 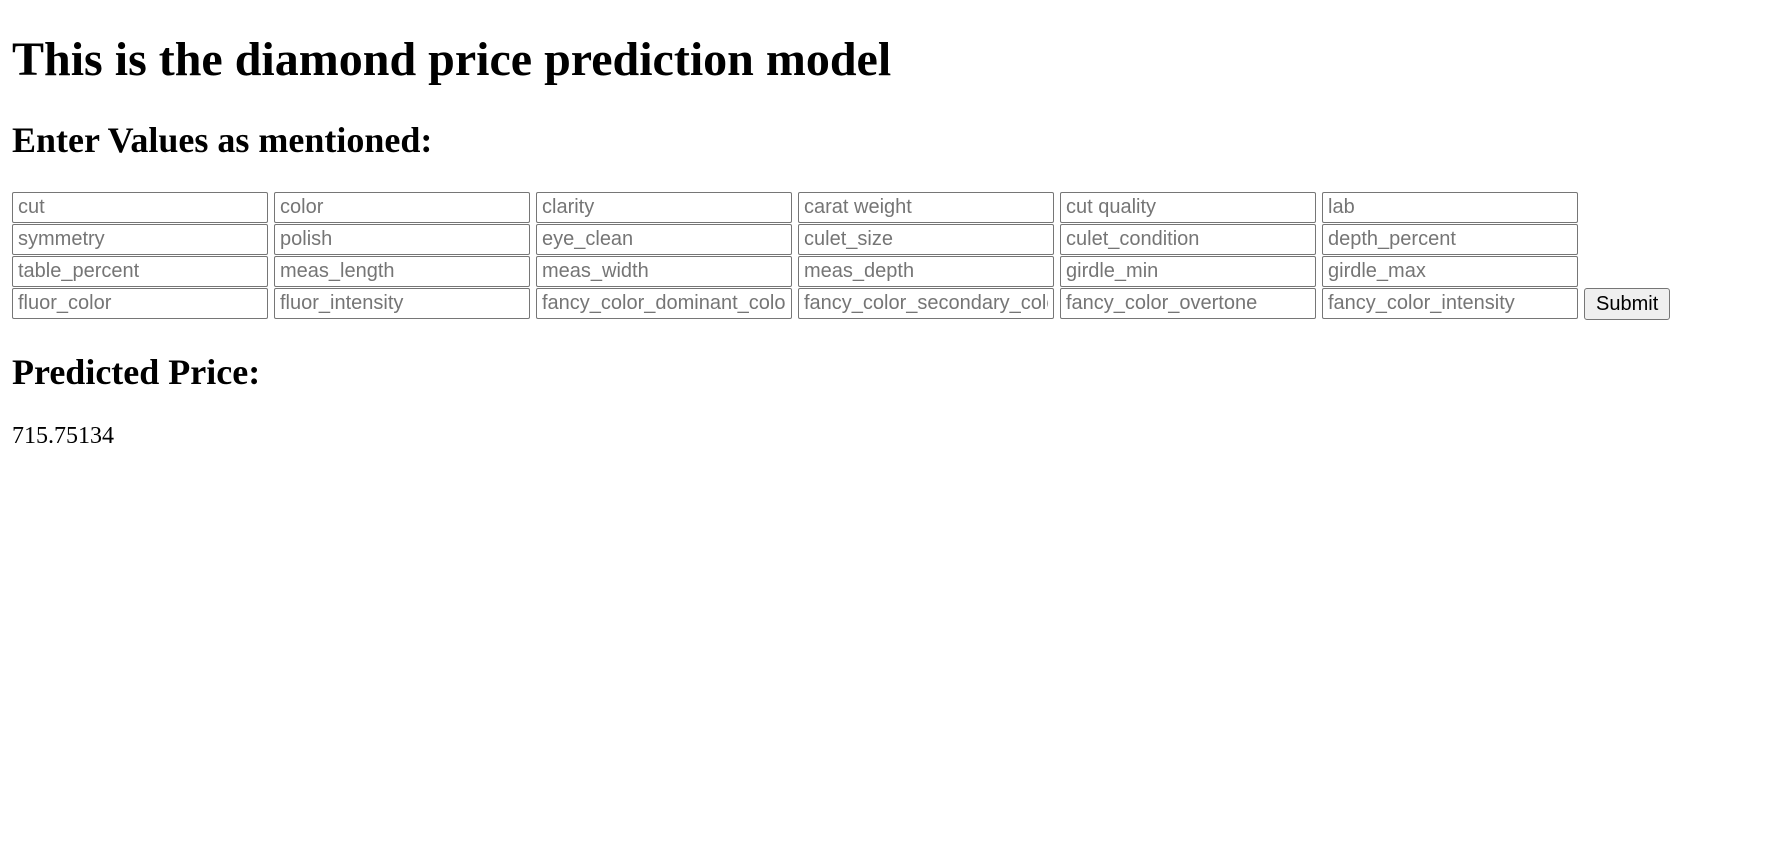 What do you see at coordinates (664, 239) in the screenshot?
I see `eye-clean-input` at bounding box center [664, 239].